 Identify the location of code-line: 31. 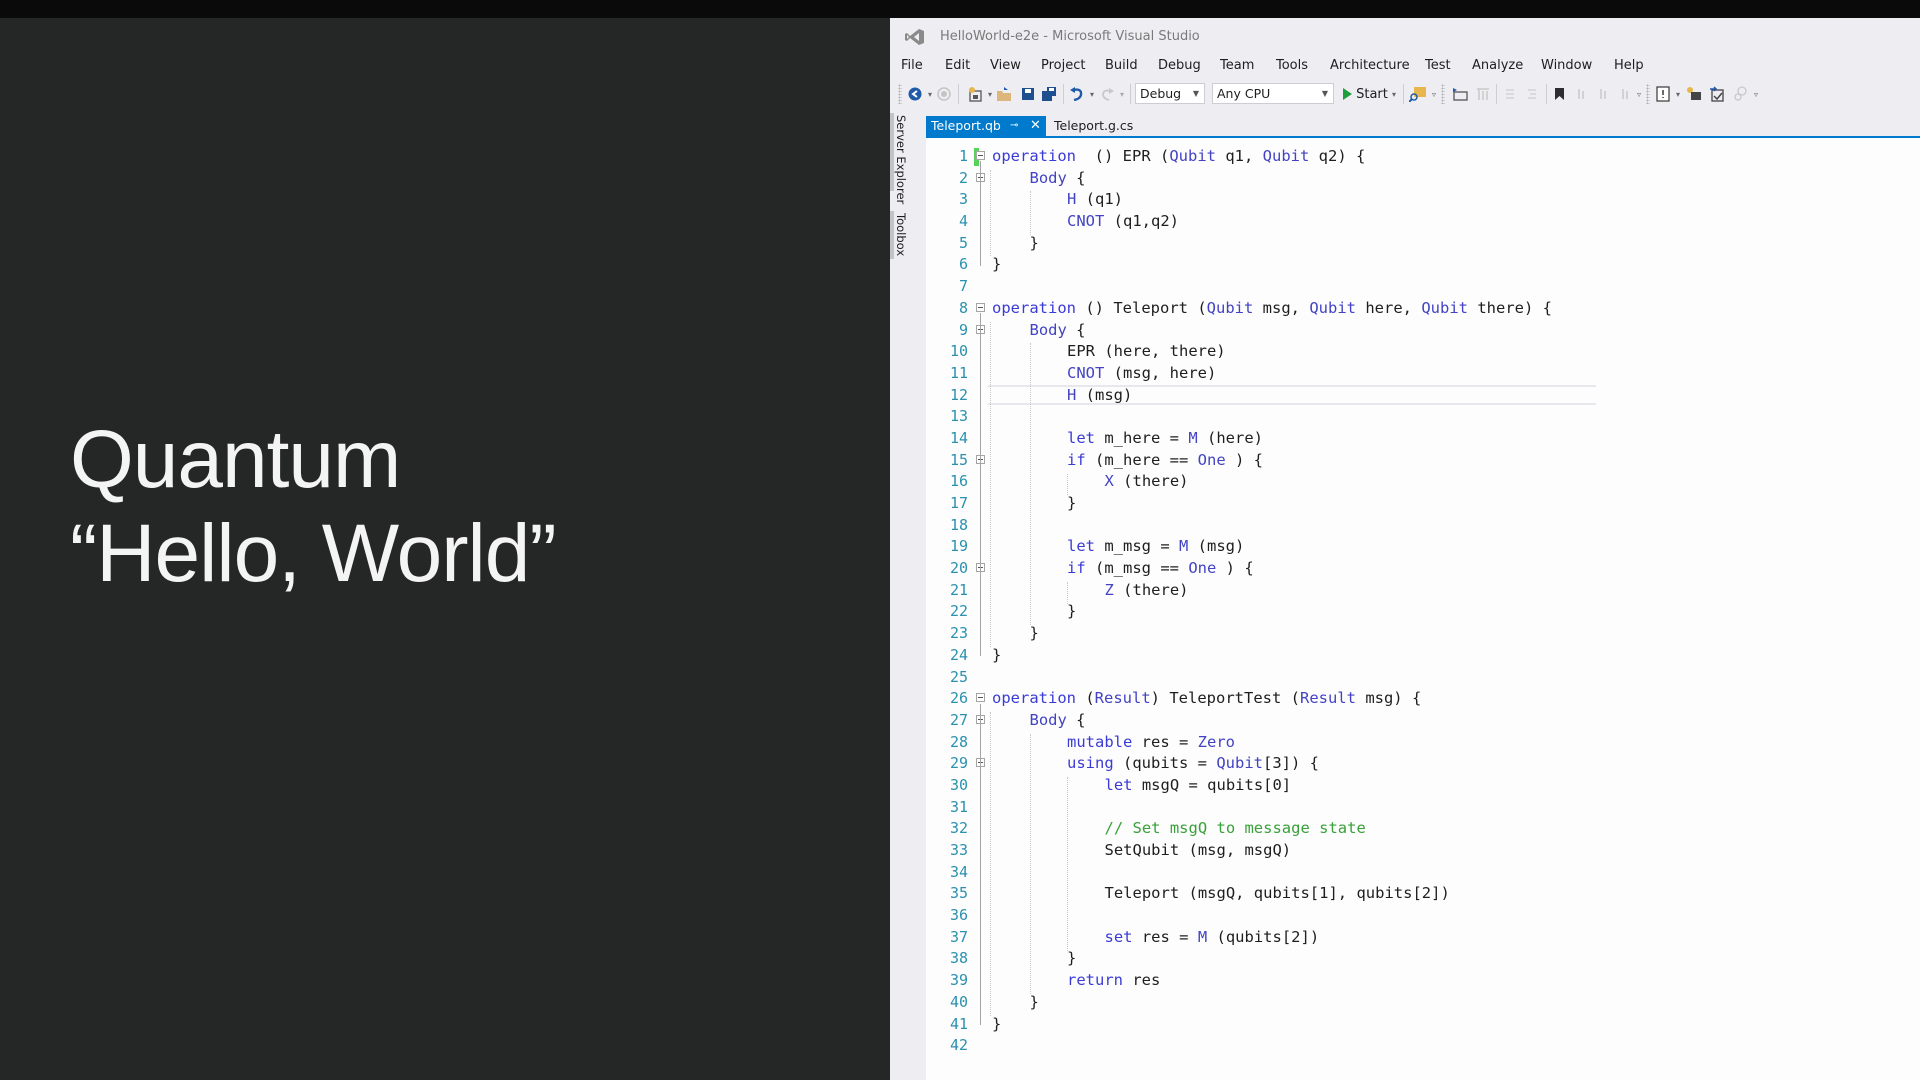
(1423, 808).